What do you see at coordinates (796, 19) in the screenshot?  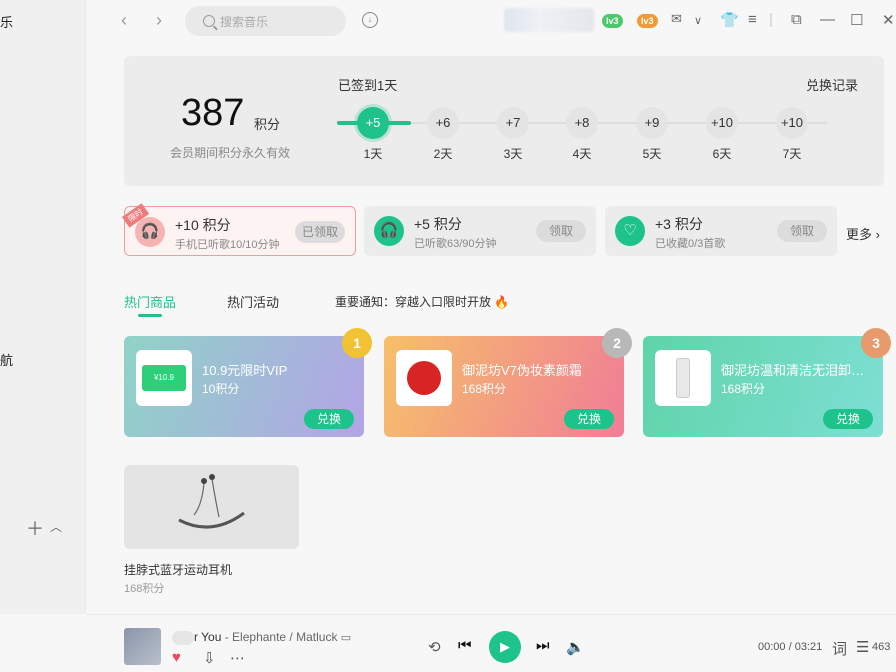 I see `mini-mode-icon: ⧉` at bounding box center [796, 19].